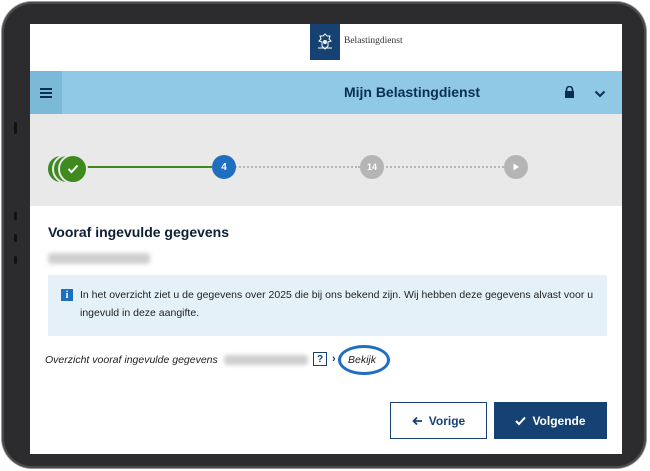  Describe the element at coordinates (334, 359) in the screenshot. I see `chevron-right-icon: ›` at that location.